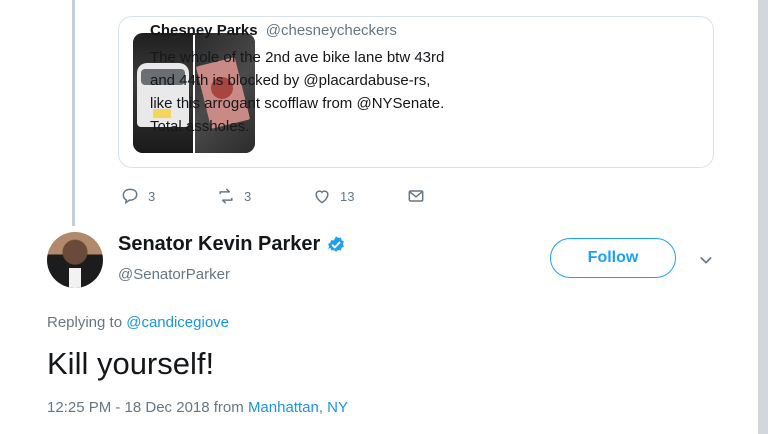  I want to click on follow-button: Follow, so click(613, 258).